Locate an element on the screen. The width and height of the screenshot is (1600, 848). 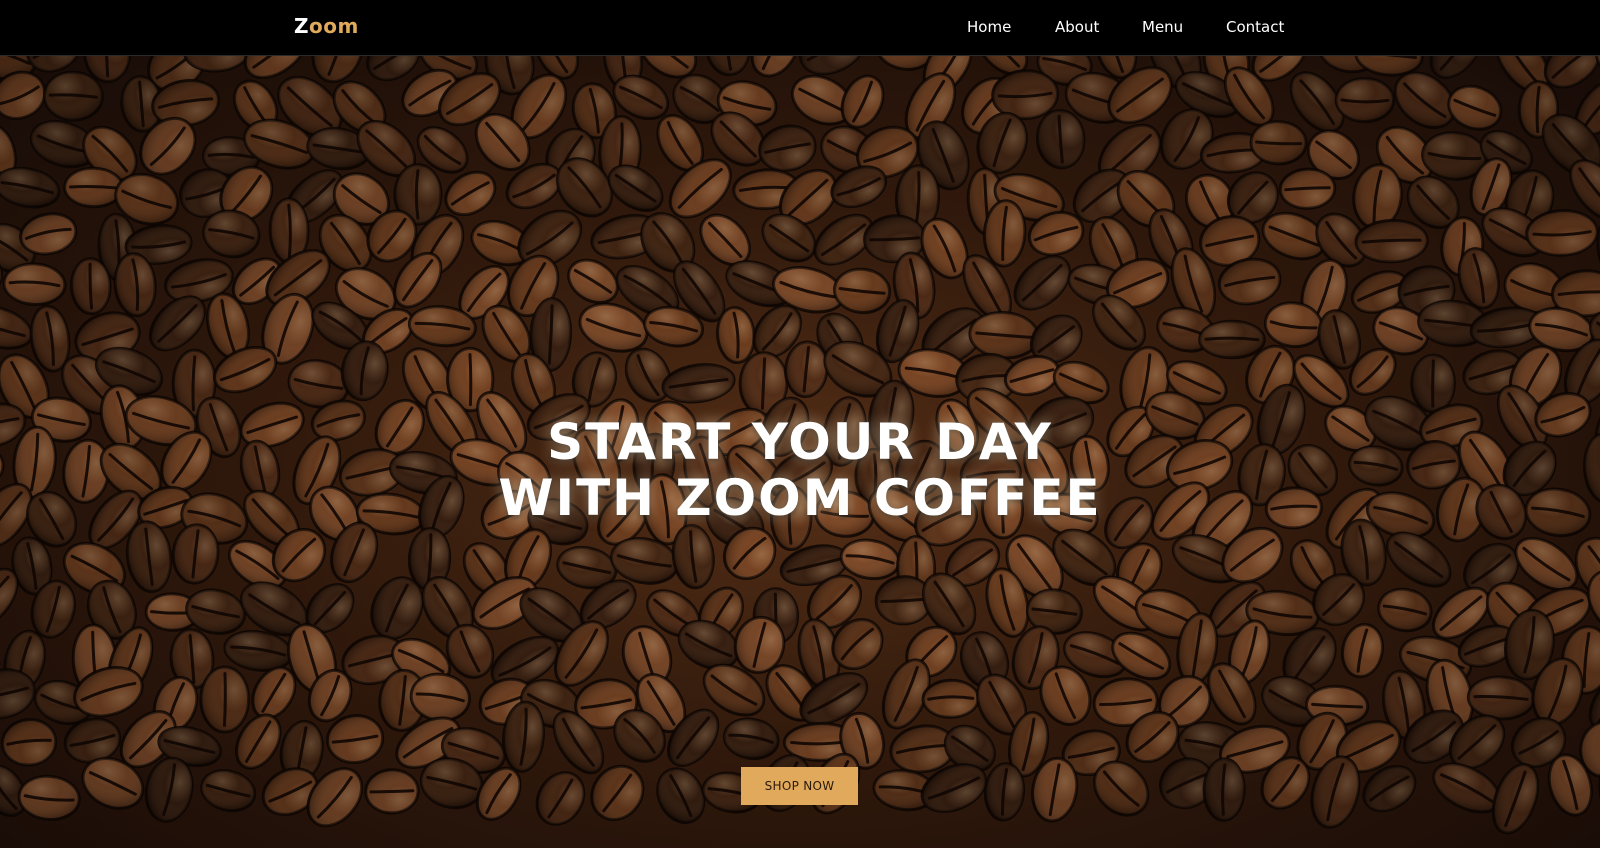
main-nav: Home About Menu Contact is located at coordinates (800, 28).